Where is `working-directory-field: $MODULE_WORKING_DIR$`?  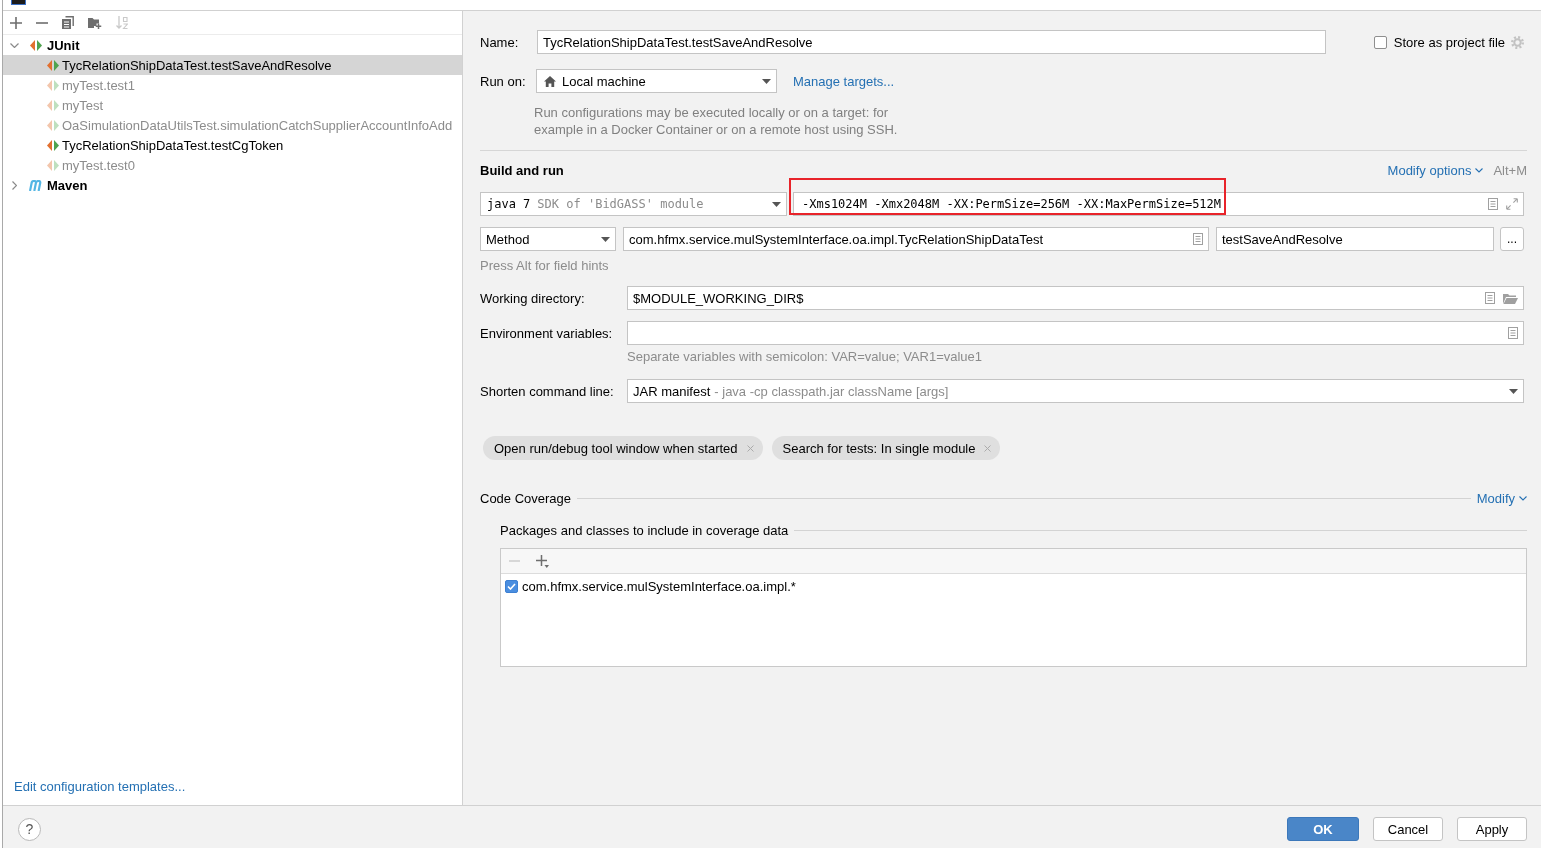 working-directory-field: $MODULE_WORKING_DIR$ is located at coordinates (1075, 298).